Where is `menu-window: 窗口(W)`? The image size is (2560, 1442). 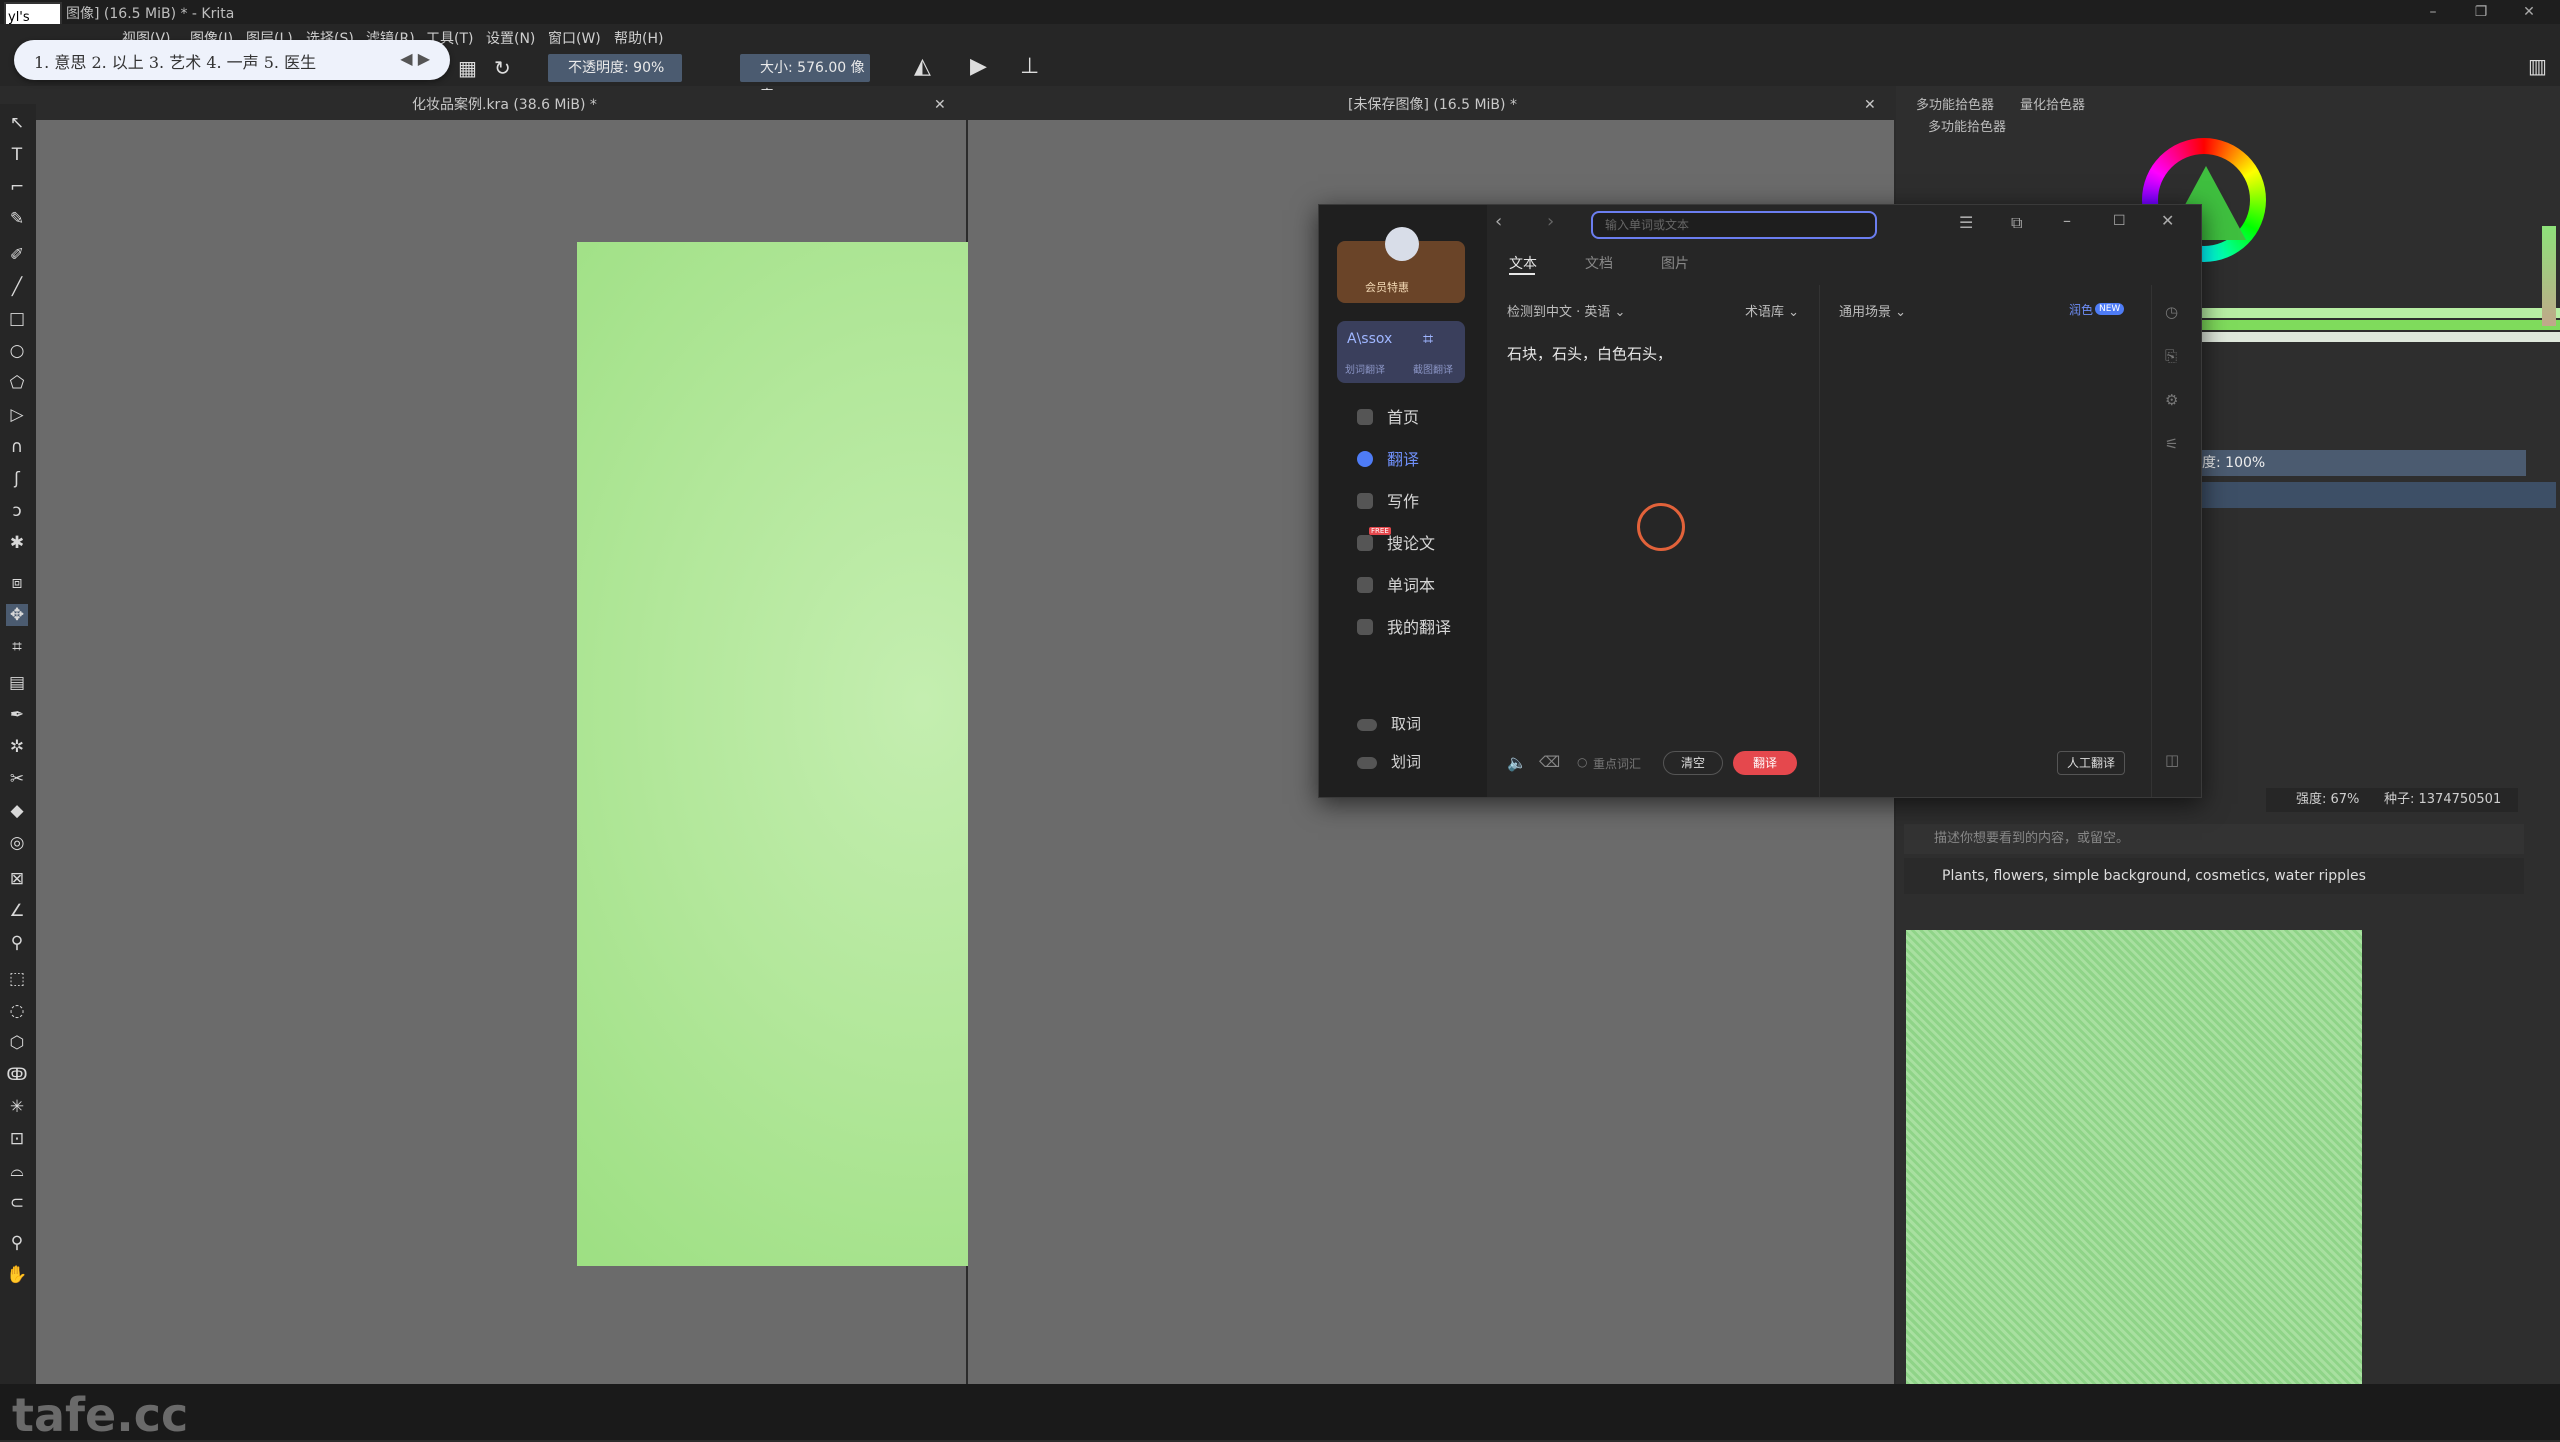 menu-window: 窗口(W) is located at coordinates (574, 38).